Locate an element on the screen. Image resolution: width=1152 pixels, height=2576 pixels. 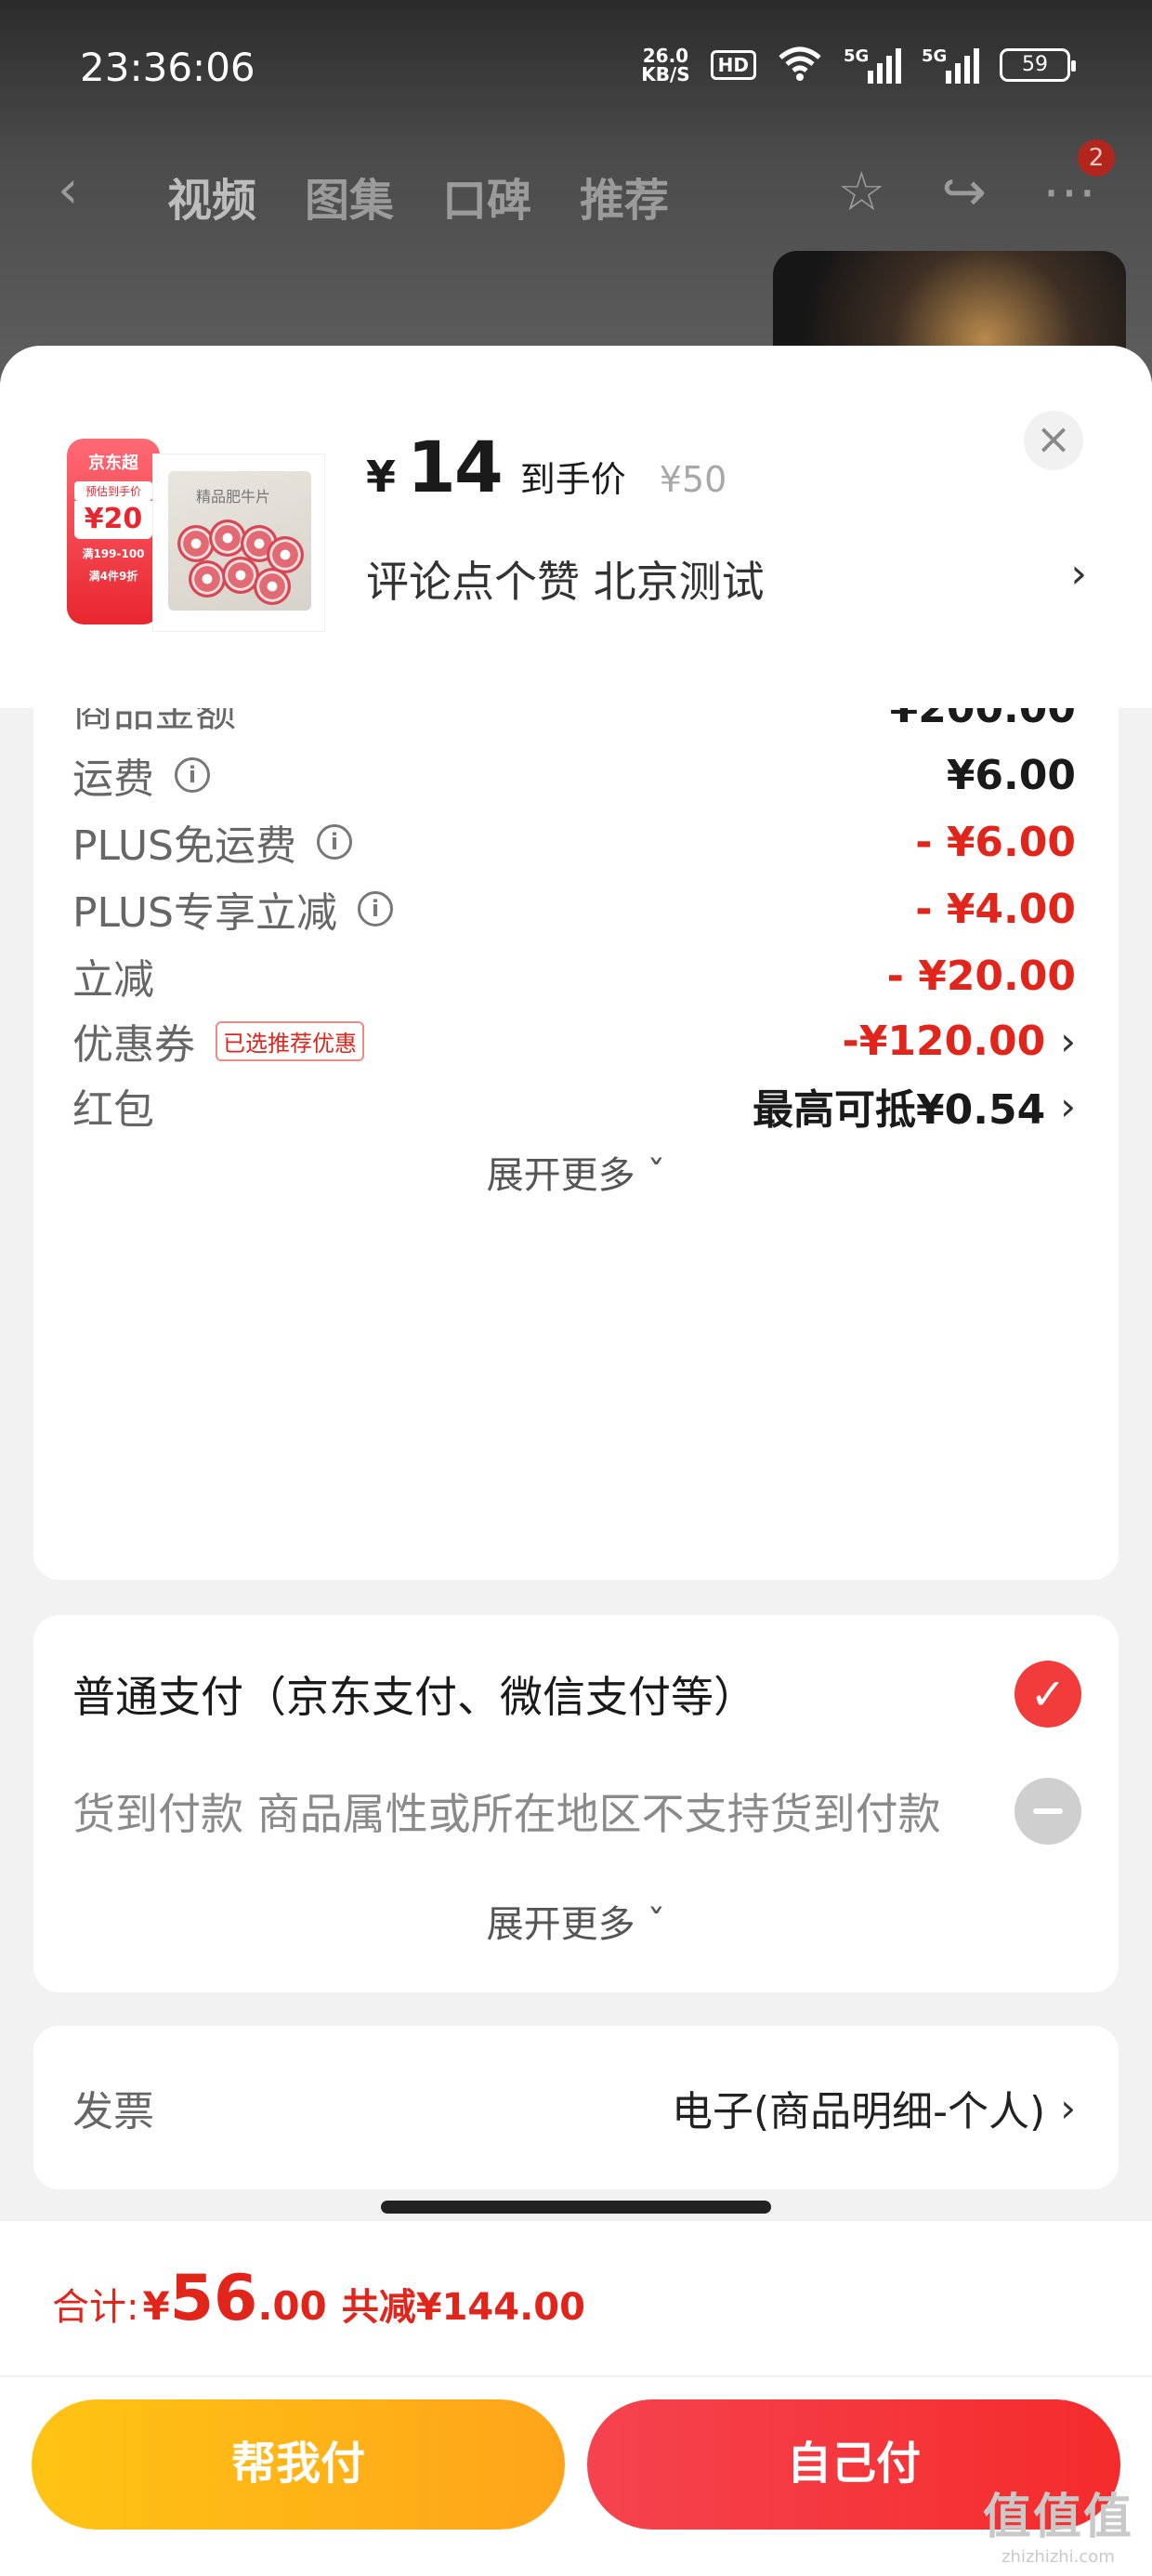
network-speed-value: 26.0 is located at coordinates (665, 56).